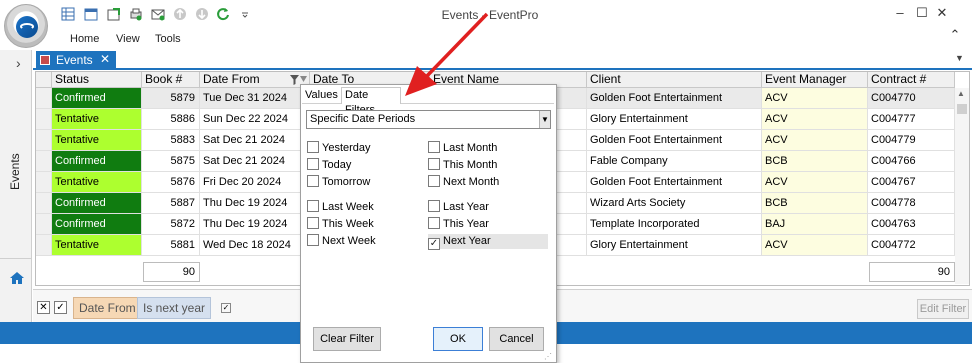 This screenshot has height=363, width=972. What do you see at coordinates (202, 14) in the screenshot?
I see `down-icon` at bounding box center [202, 14].